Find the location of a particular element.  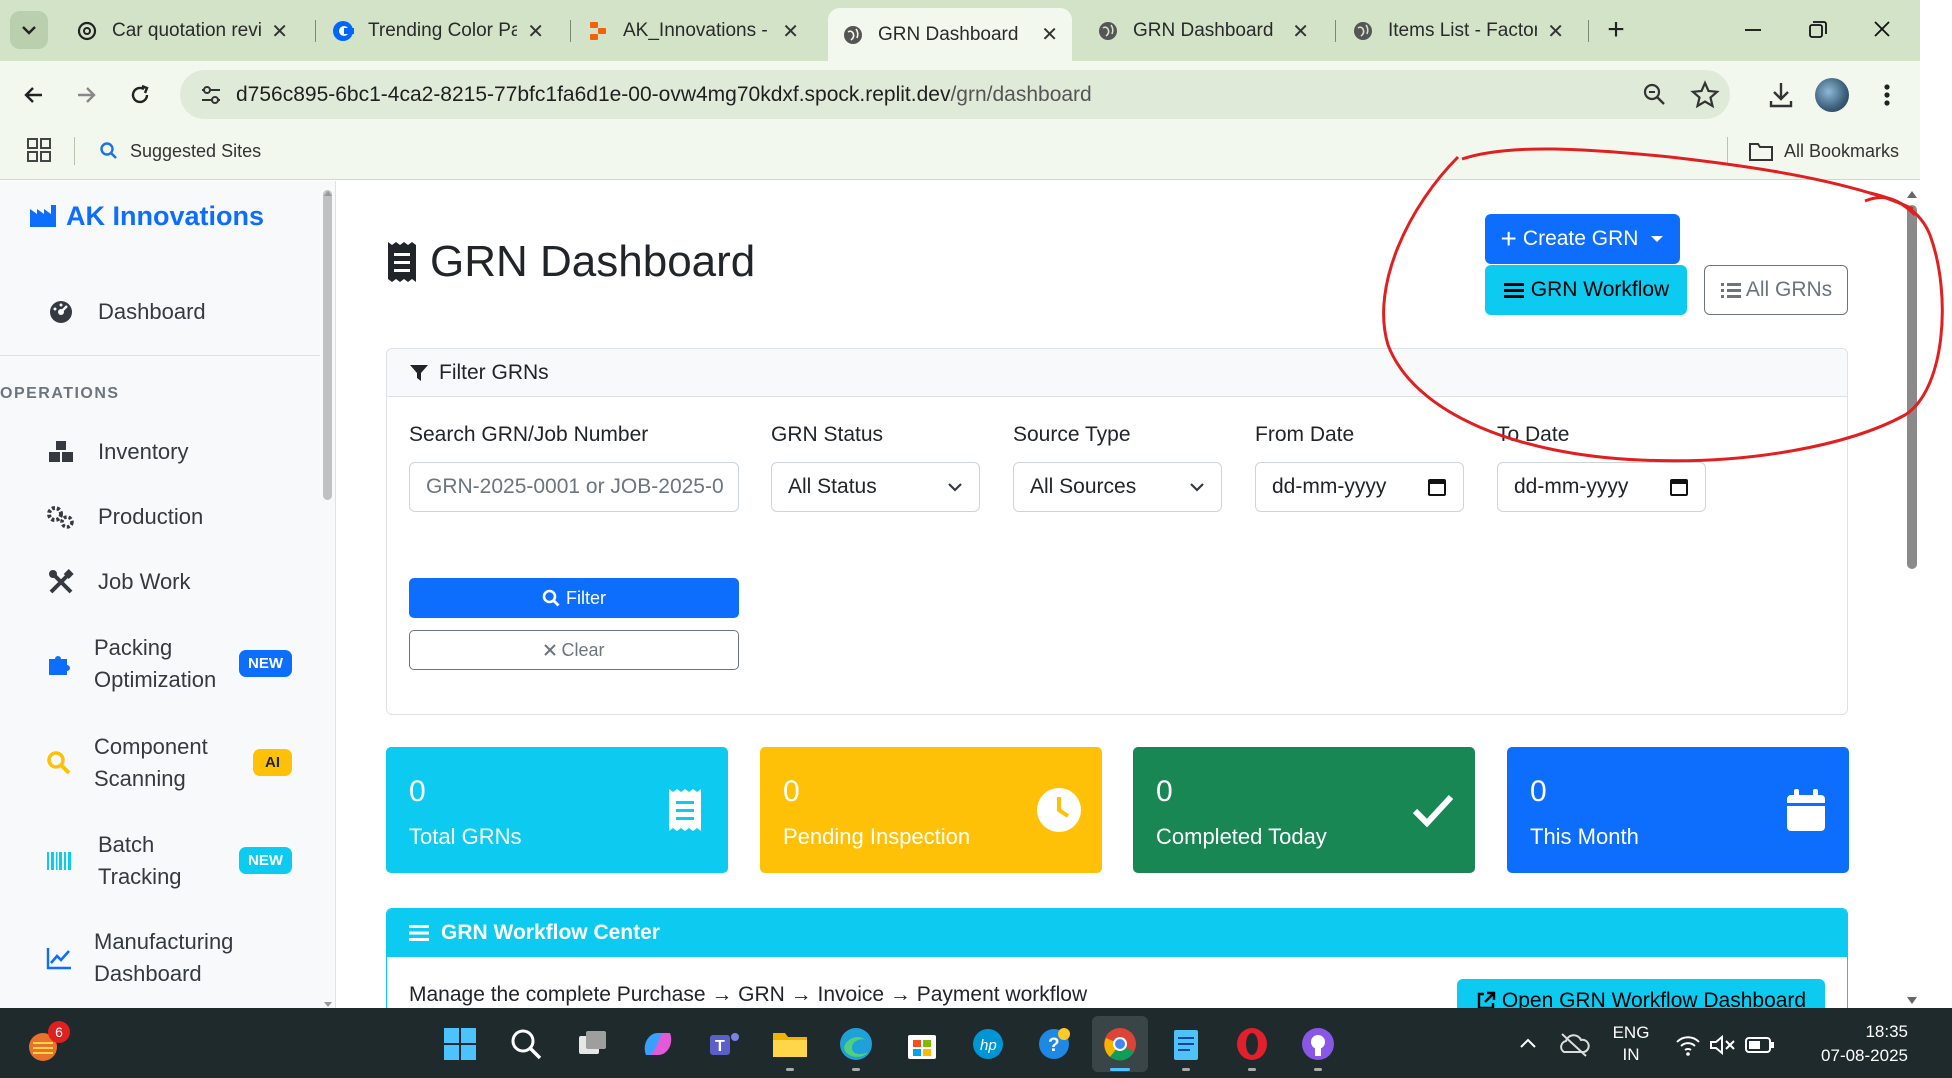

sidebar-item-manufacturing-dashboard: Manufacturing Dashboard is located at coordinates (160, 958).